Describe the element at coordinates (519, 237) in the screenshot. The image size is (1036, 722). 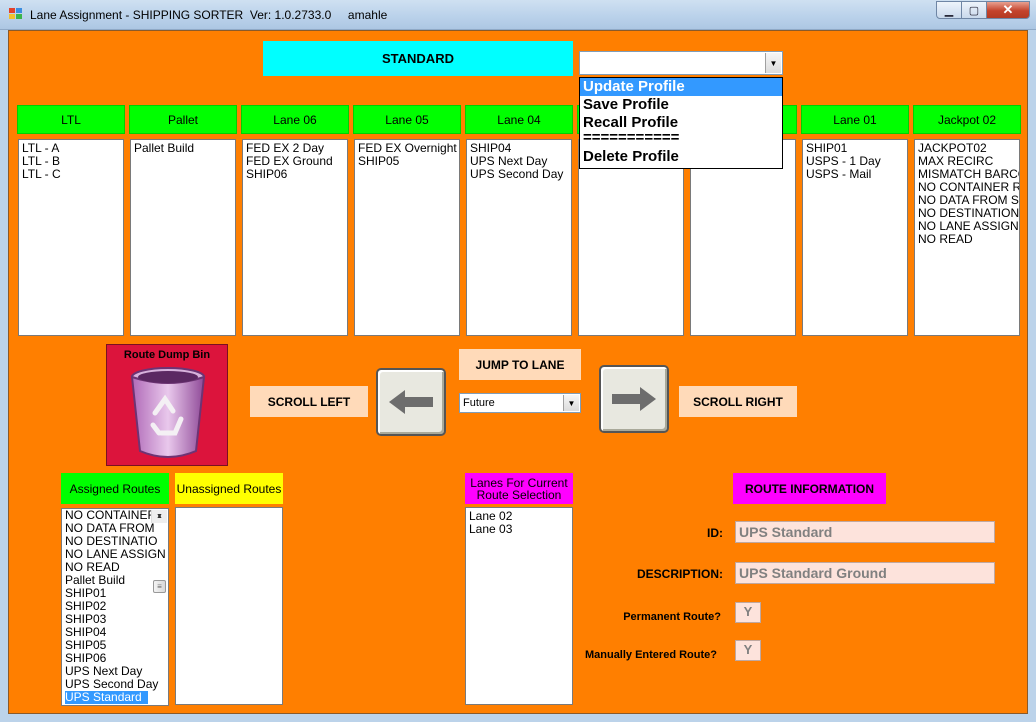
I see `lane-route-list: SHIP04 UPS Next Day UPS Second Day` at that location.